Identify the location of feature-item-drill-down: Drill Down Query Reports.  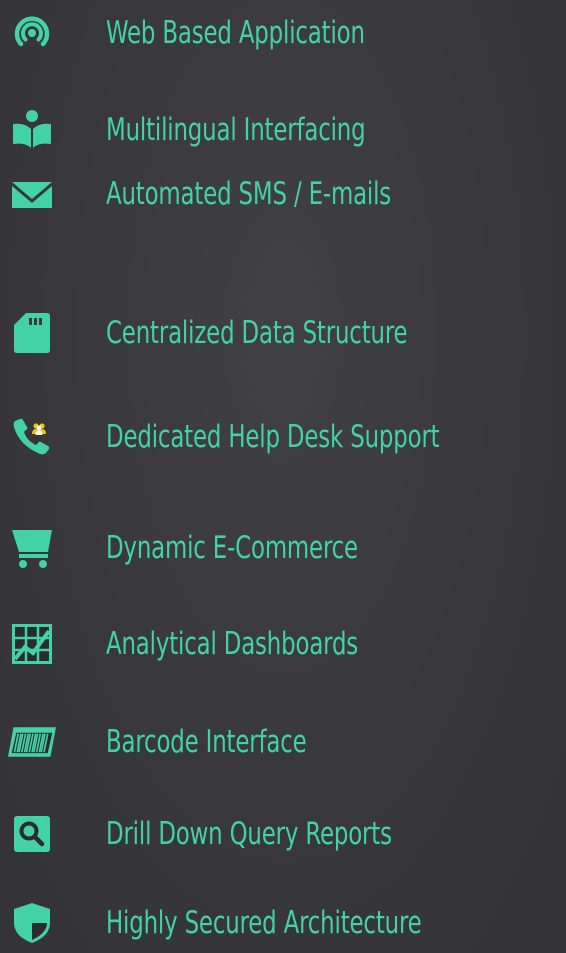
(283, 834).